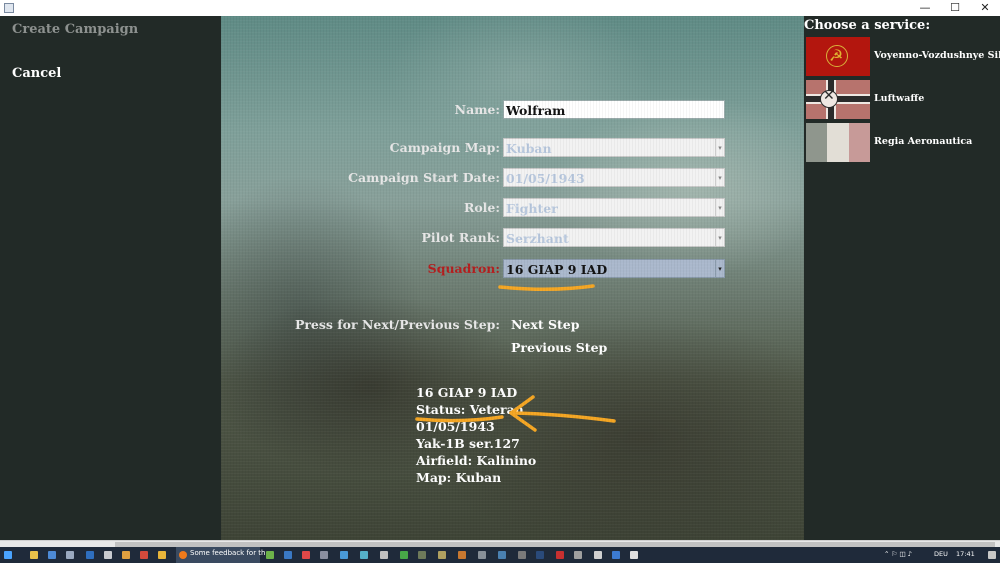 This screenshot has height=563, width=1000. What do you see at coordinates (614, 237) in the screenshot?
I see `pilot-rank-select: Serzhant ▾` at bounding box center [614, 237].